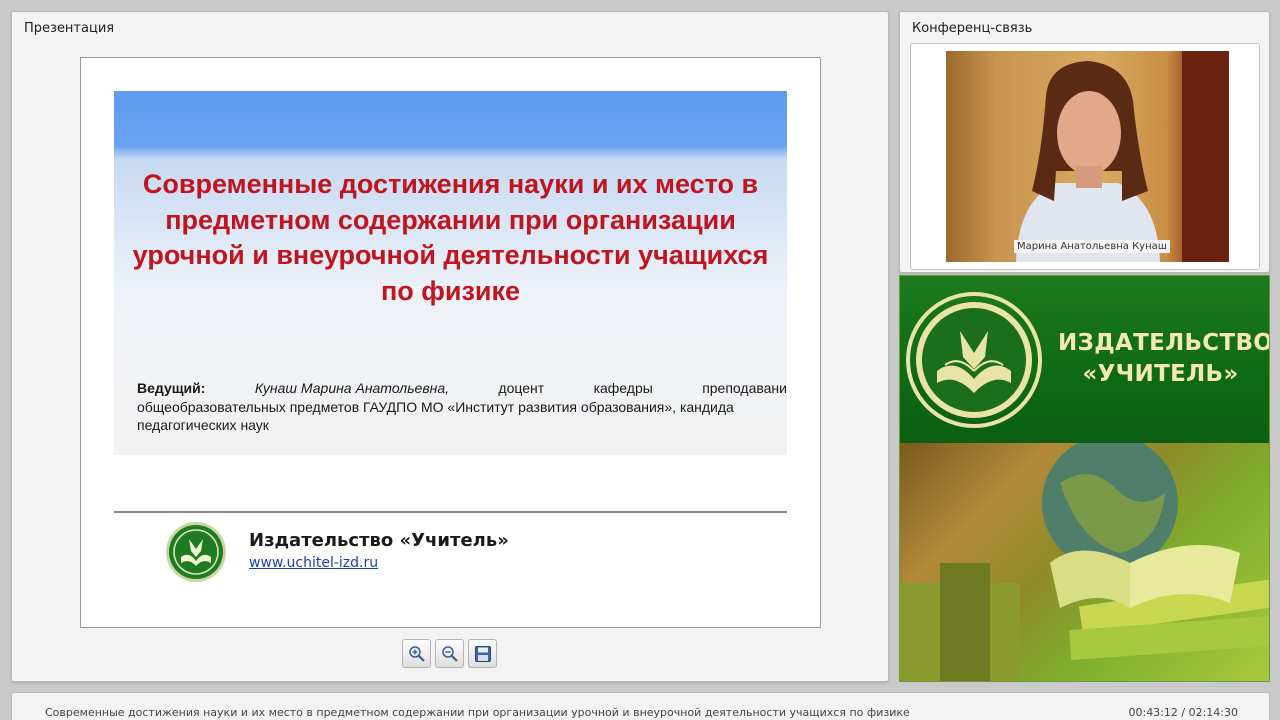 The image size is (1280, 720). What do you see at coordinates (1183, 712) in the screenshot?
I see `playback-time: 00:43:12 / 02:14:30` at bounding box center [1183, 712].